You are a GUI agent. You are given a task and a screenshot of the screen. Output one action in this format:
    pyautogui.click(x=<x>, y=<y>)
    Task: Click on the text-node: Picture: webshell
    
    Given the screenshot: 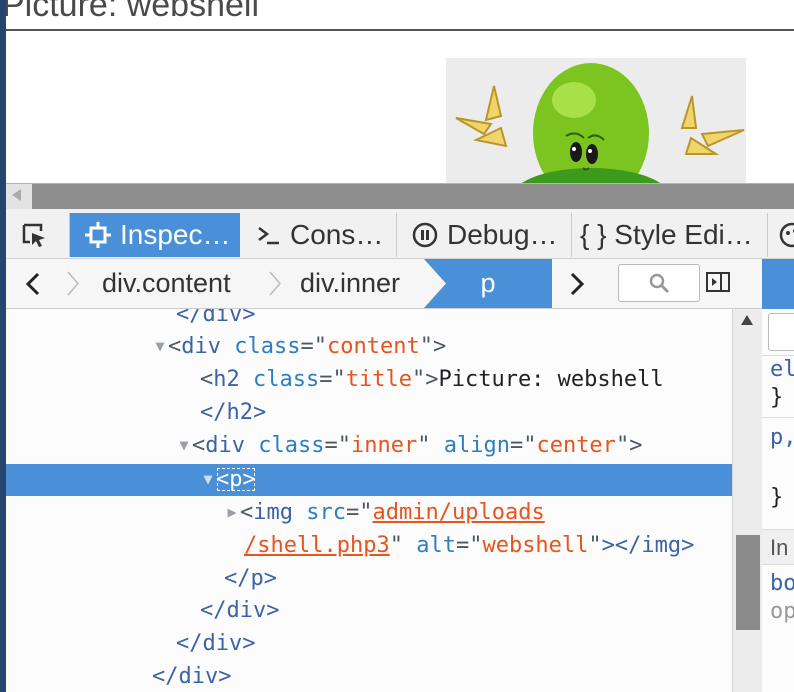 What is the action you would take?
    pyautogui.click(x=551, y=379)
    